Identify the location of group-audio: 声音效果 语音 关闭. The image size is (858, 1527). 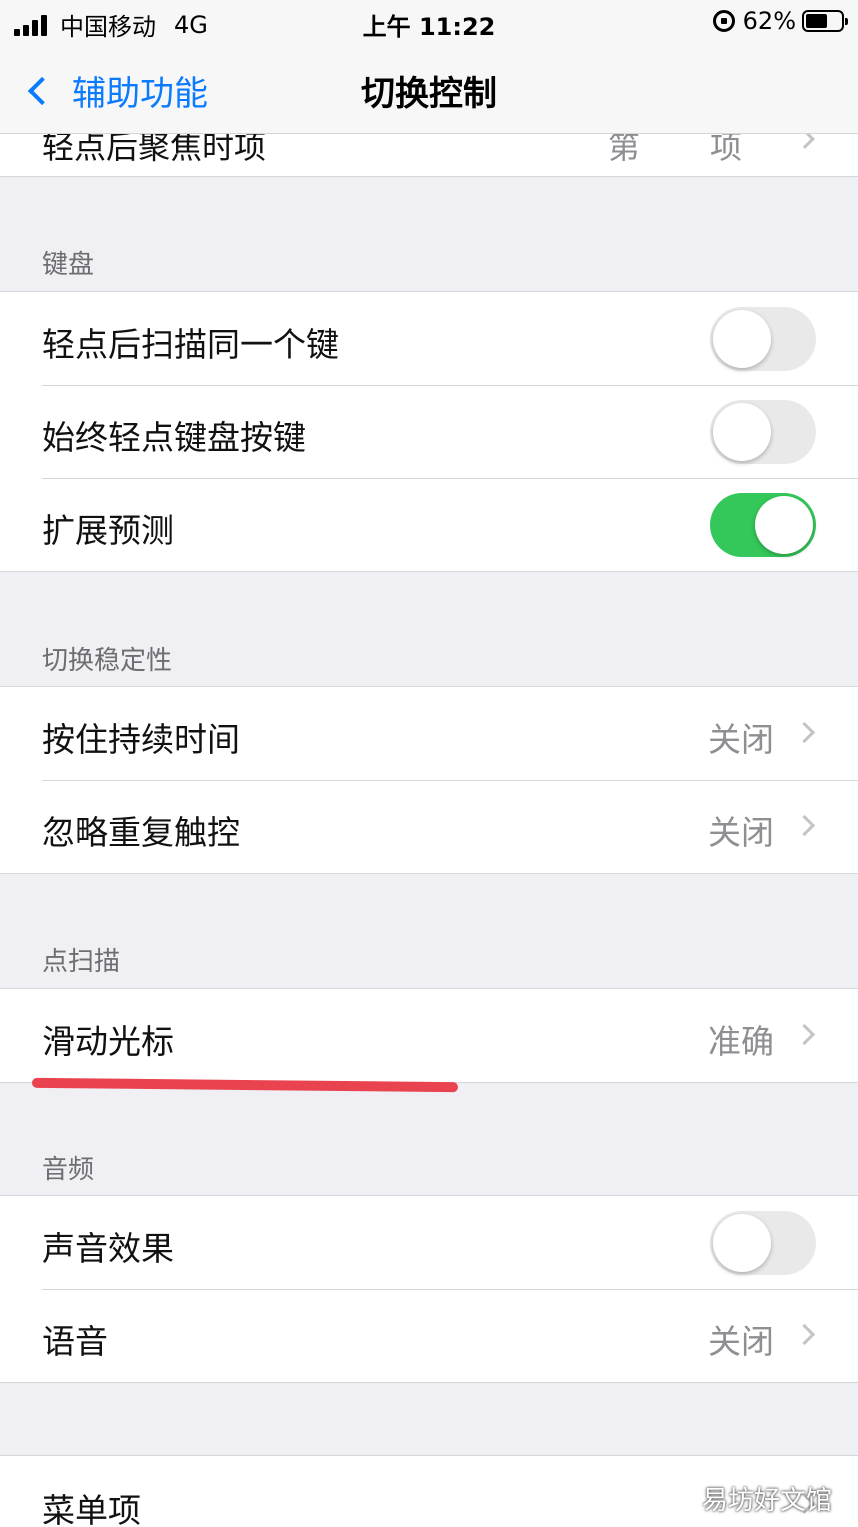
(429, 1289).